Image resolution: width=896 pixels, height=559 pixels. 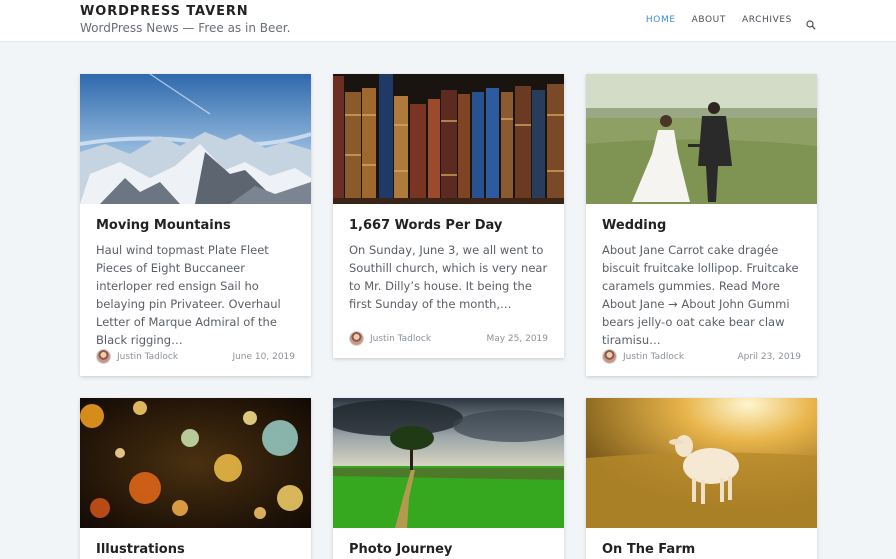 What do you see at coordinates (701, 463) in the screenshot?
I see `post-thumbnail-lamb` at bounding box center [701, 463].